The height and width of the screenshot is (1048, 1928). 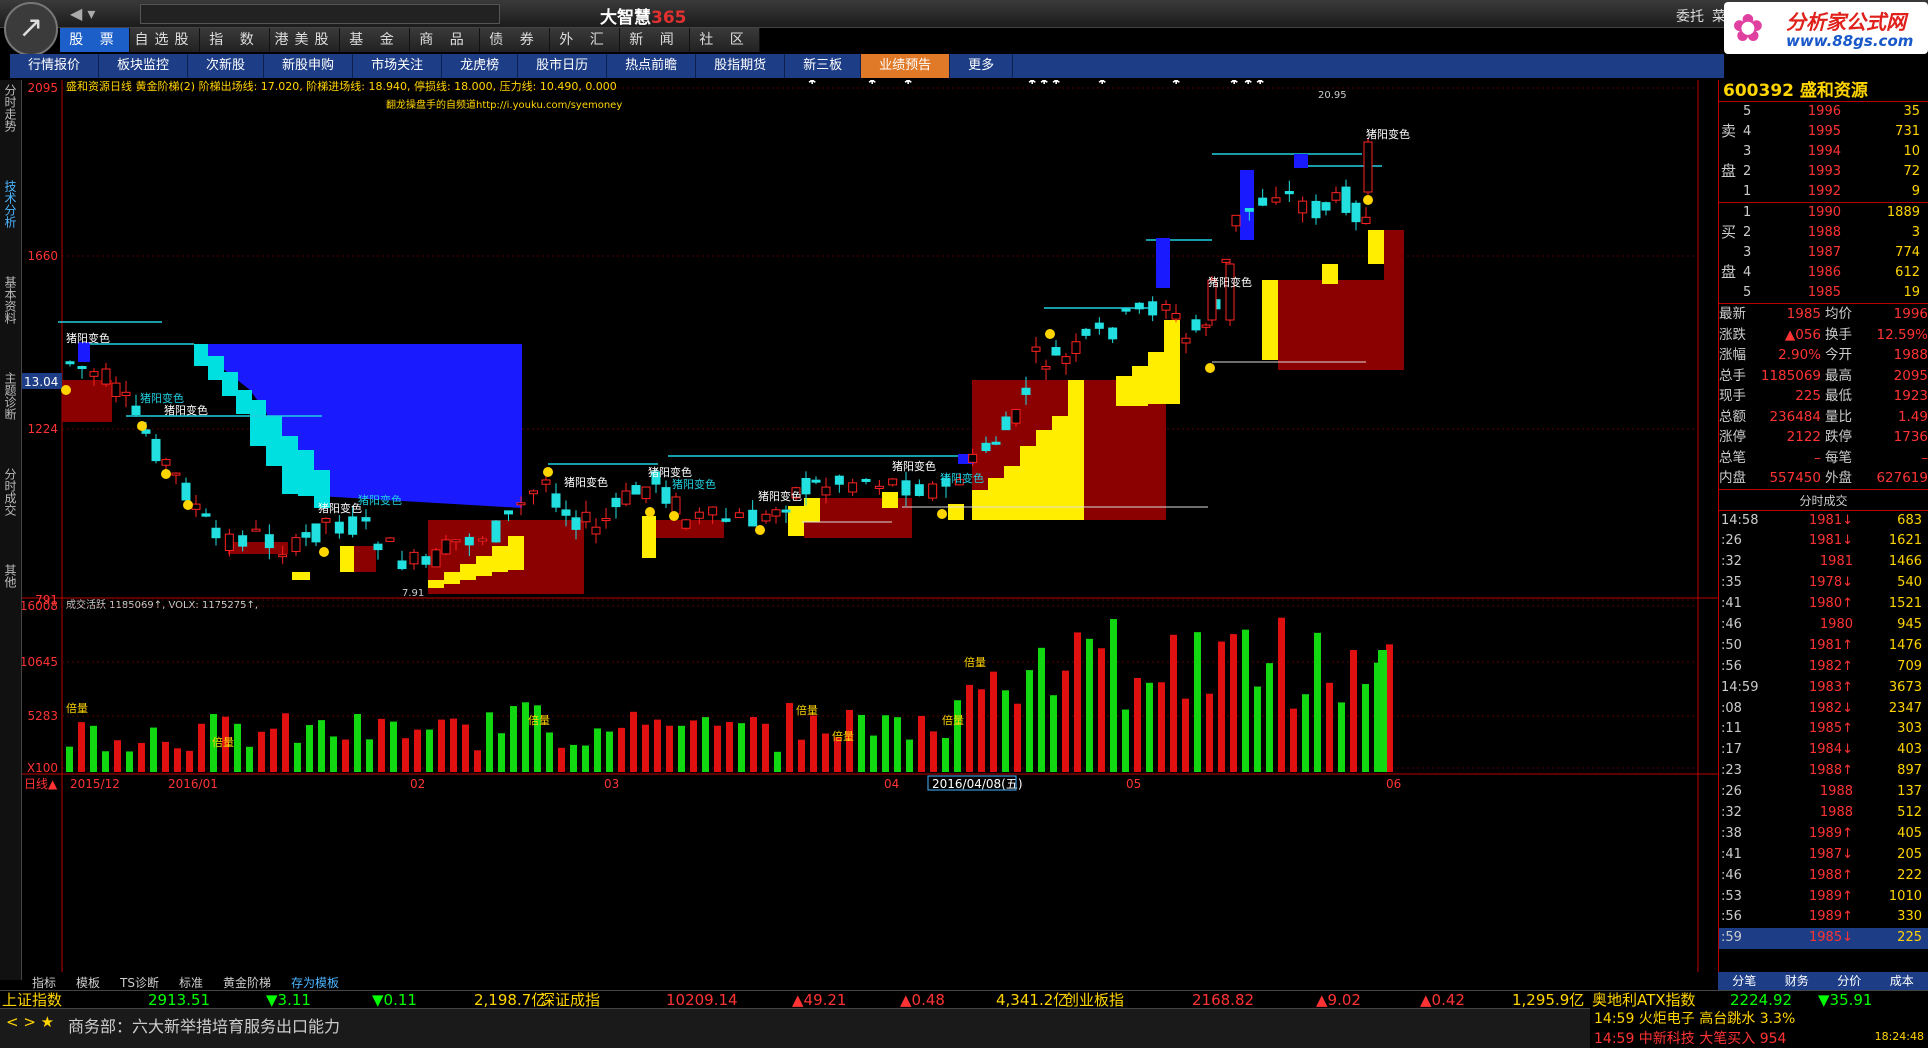 I want to click on back-forward-icon: ◀ ▾, so click(x=82, y=13).